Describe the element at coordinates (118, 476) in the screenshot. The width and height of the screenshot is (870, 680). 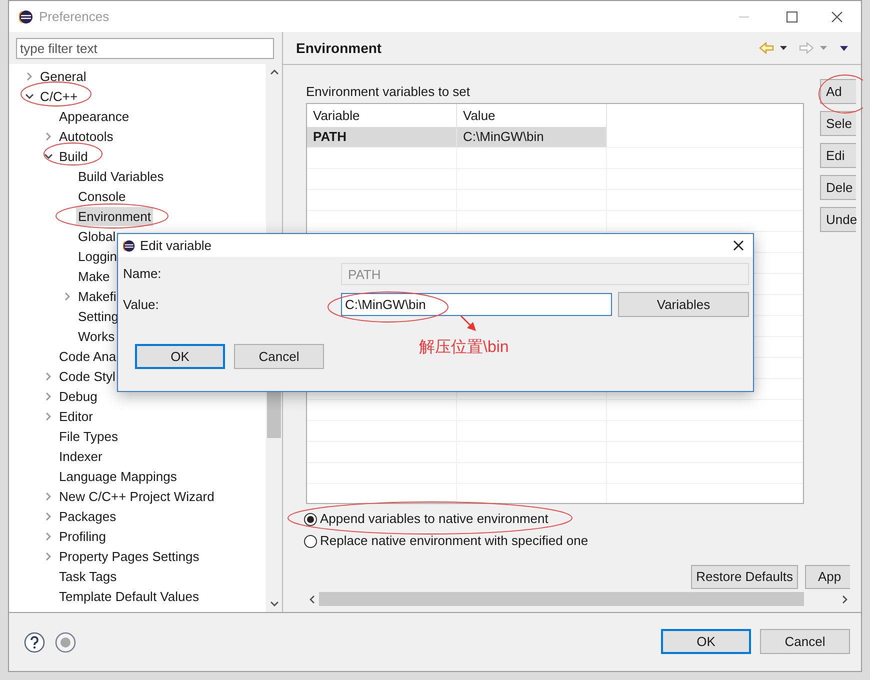
I see `tree-item: Language Mappings` at that location.